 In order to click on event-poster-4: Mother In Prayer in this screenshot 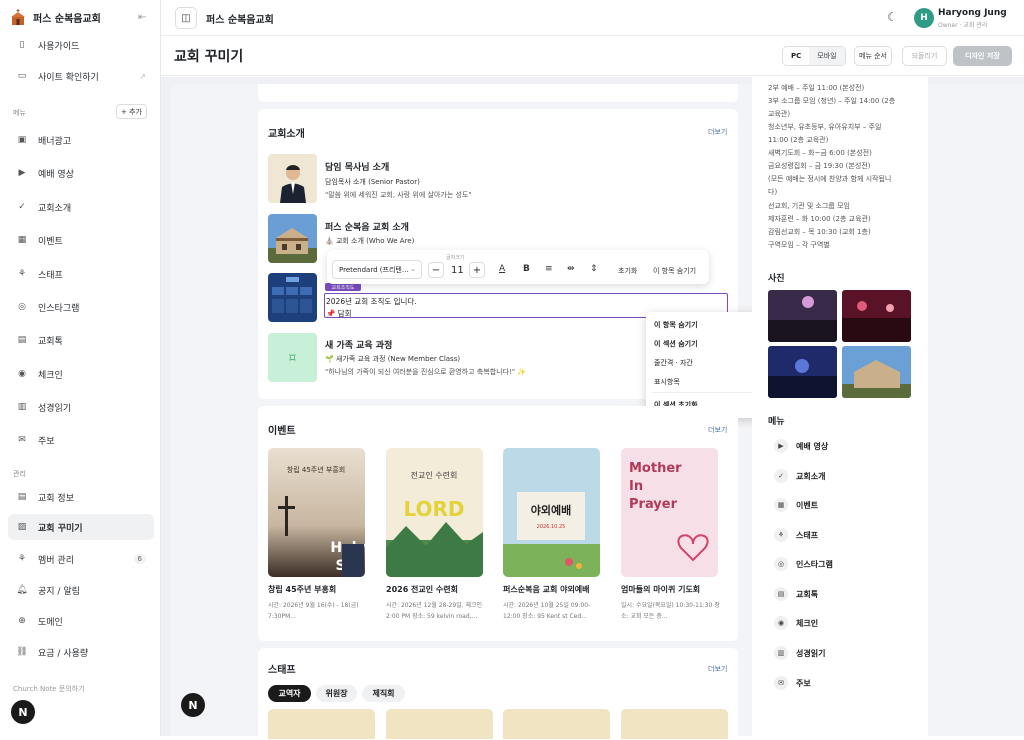, I will do `click(669, 512)`.